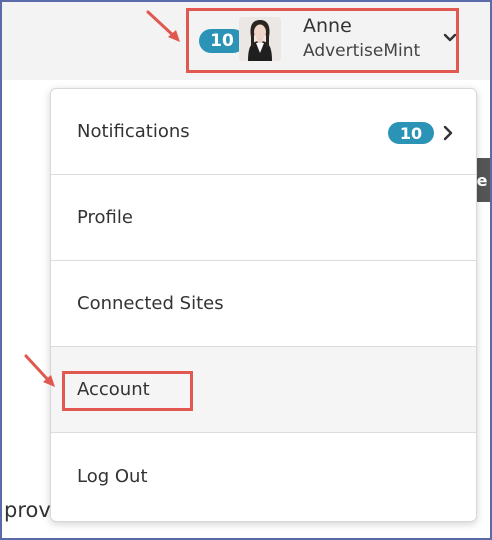  Describe the element at coordinates (163, 26) in the screenshot. I see `annotation-arrow-top` at that location.